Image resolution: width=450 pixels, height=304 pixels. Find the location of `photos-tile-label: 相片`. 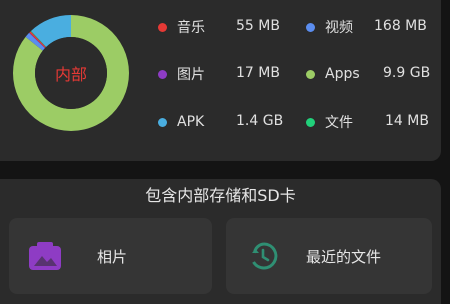

photos-tile-label: 相片 is located at coordinates (112, 256).